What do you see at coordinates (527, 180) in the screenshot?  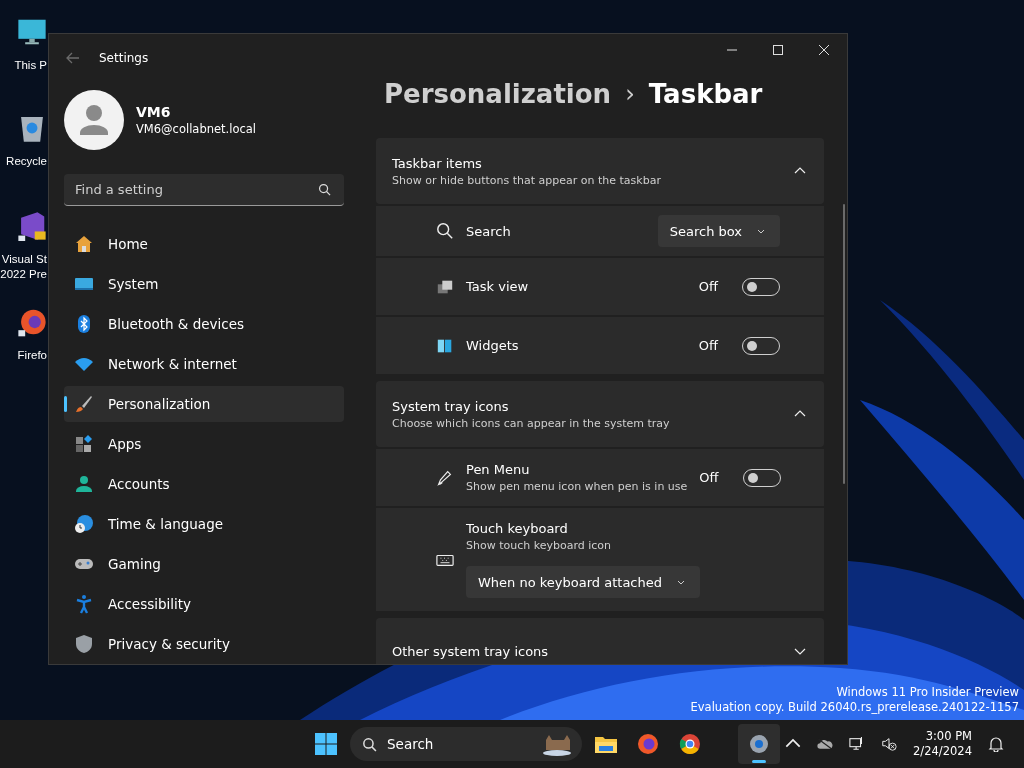 I see `section-subtitle: Show or hide buttons that appear on the taskbar` at bounding box center [527, 180].